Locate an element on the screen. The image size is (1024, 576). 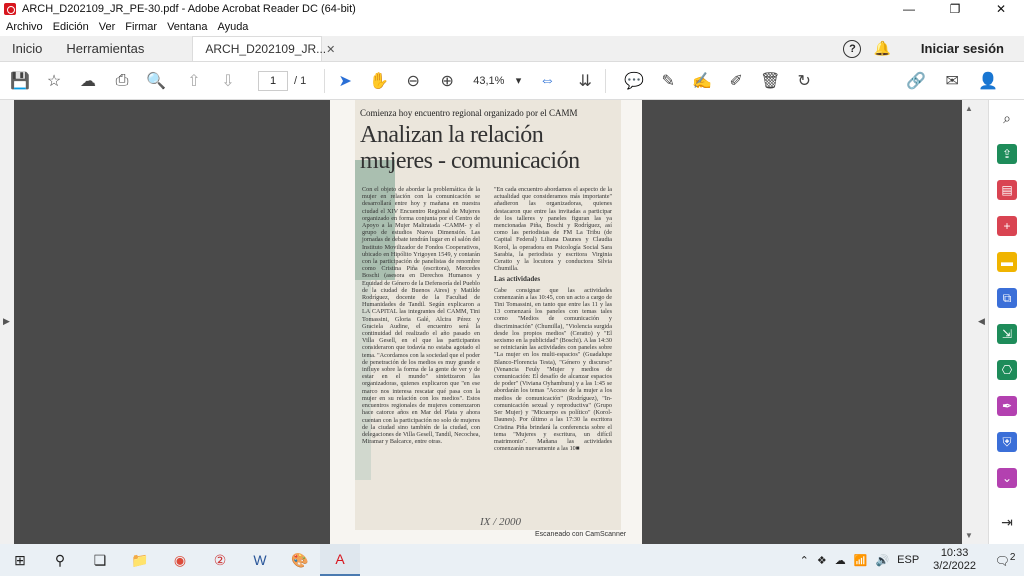
clock: 10:33 3/2/2022 is located at coordinates (954, 560).